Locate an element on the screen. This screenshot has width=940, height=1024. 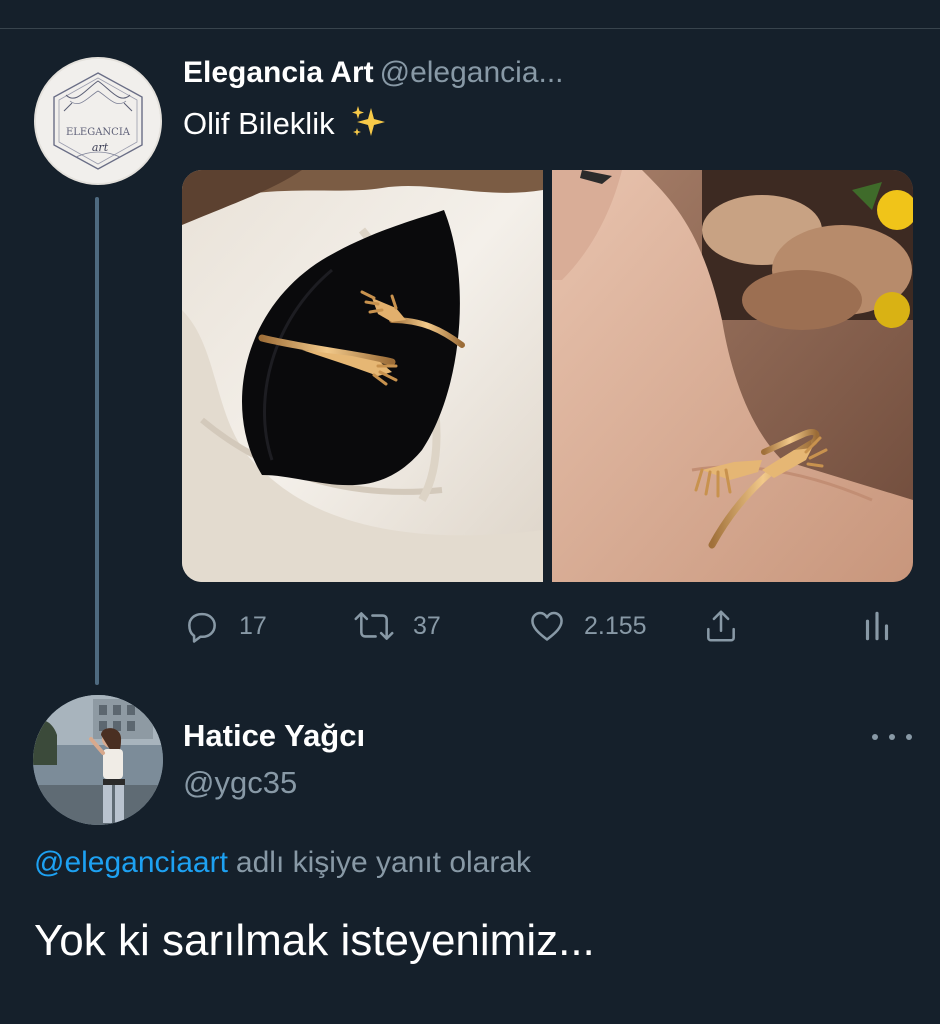
profile-photo is located at coordinates (98, 760).